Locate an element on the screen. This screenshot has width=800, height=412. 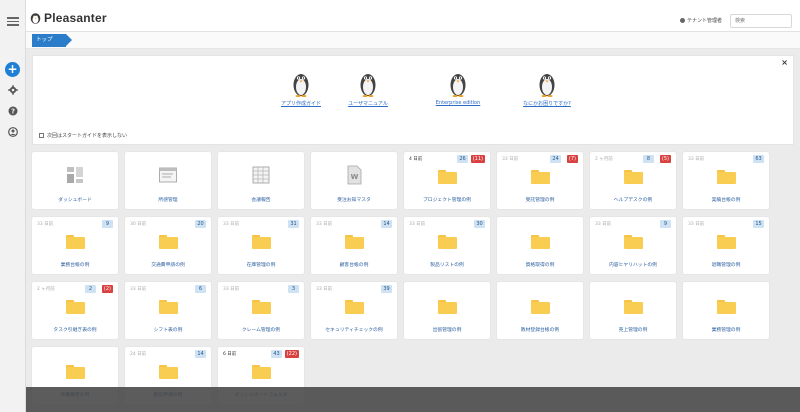
tile-title: 退職管理の例 is located at coordinates (726, 265).